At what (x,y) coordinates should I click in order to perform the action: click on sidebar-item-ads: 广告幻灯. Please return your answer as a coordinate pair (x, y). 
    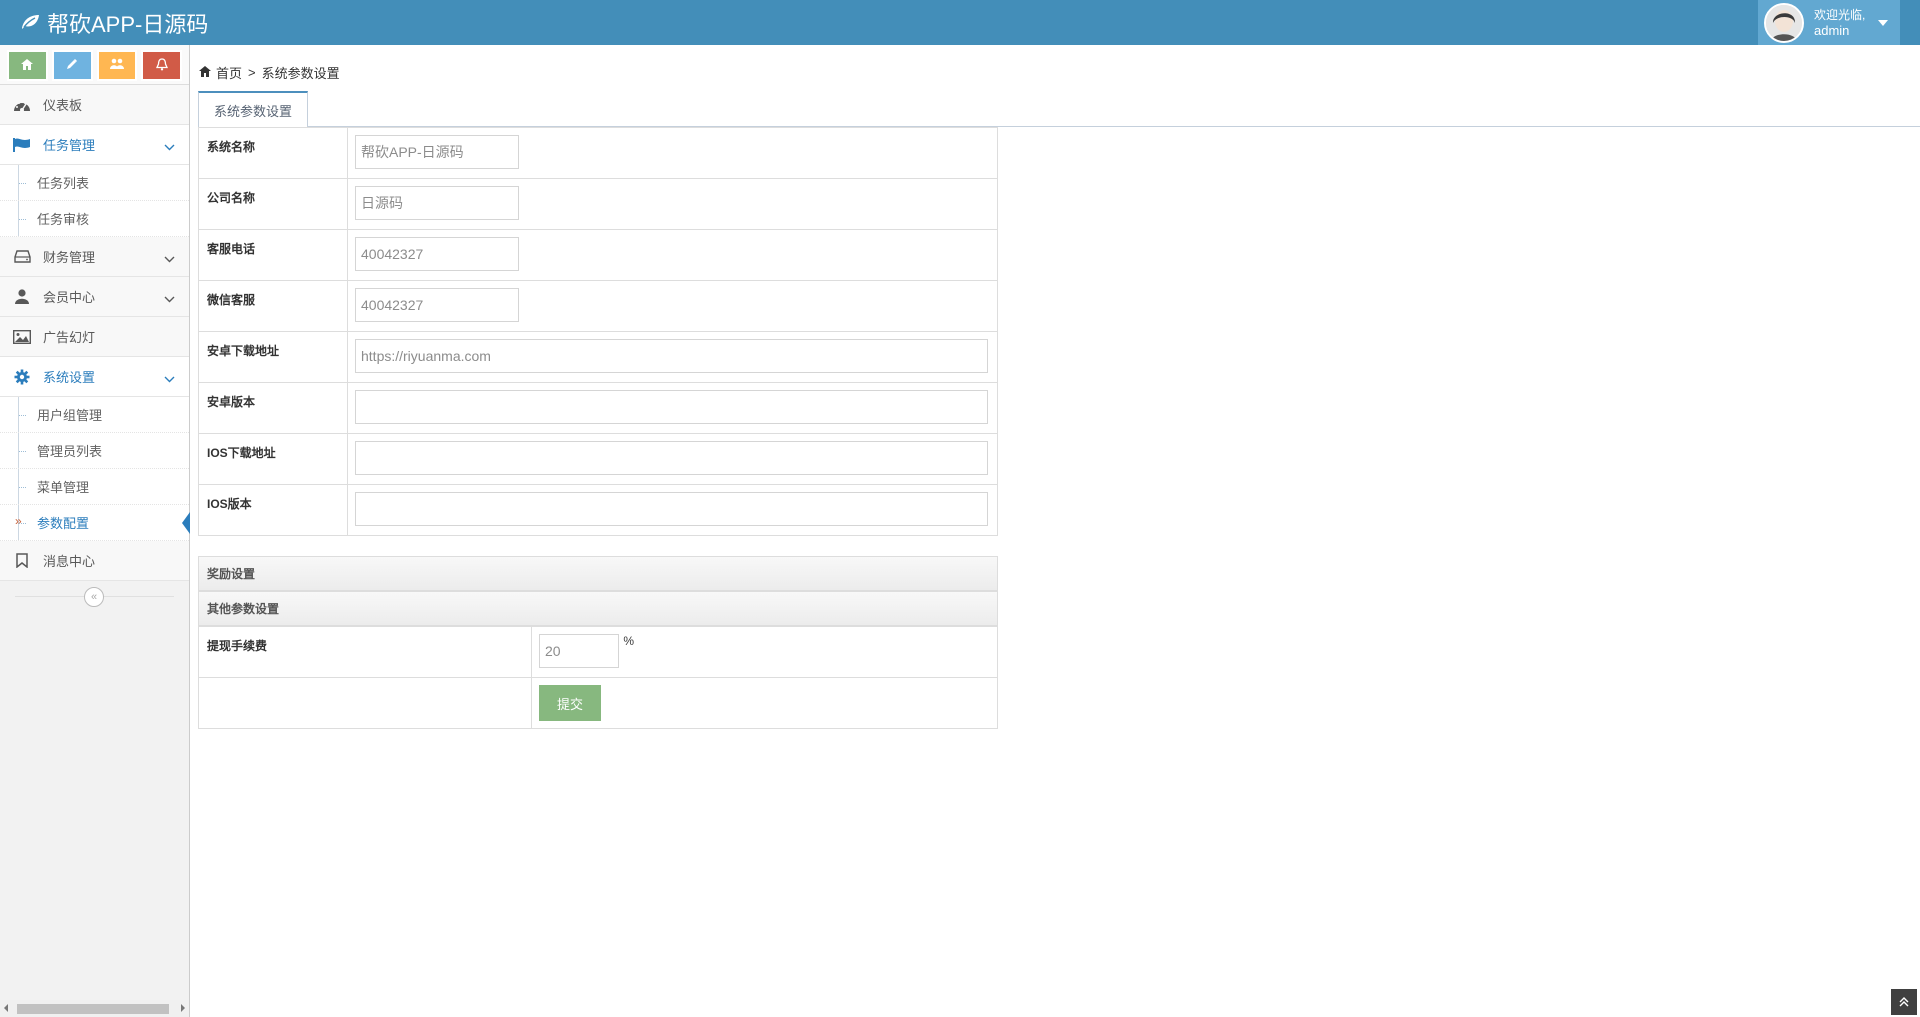
    Looking at the image, I should click on (94, 337).